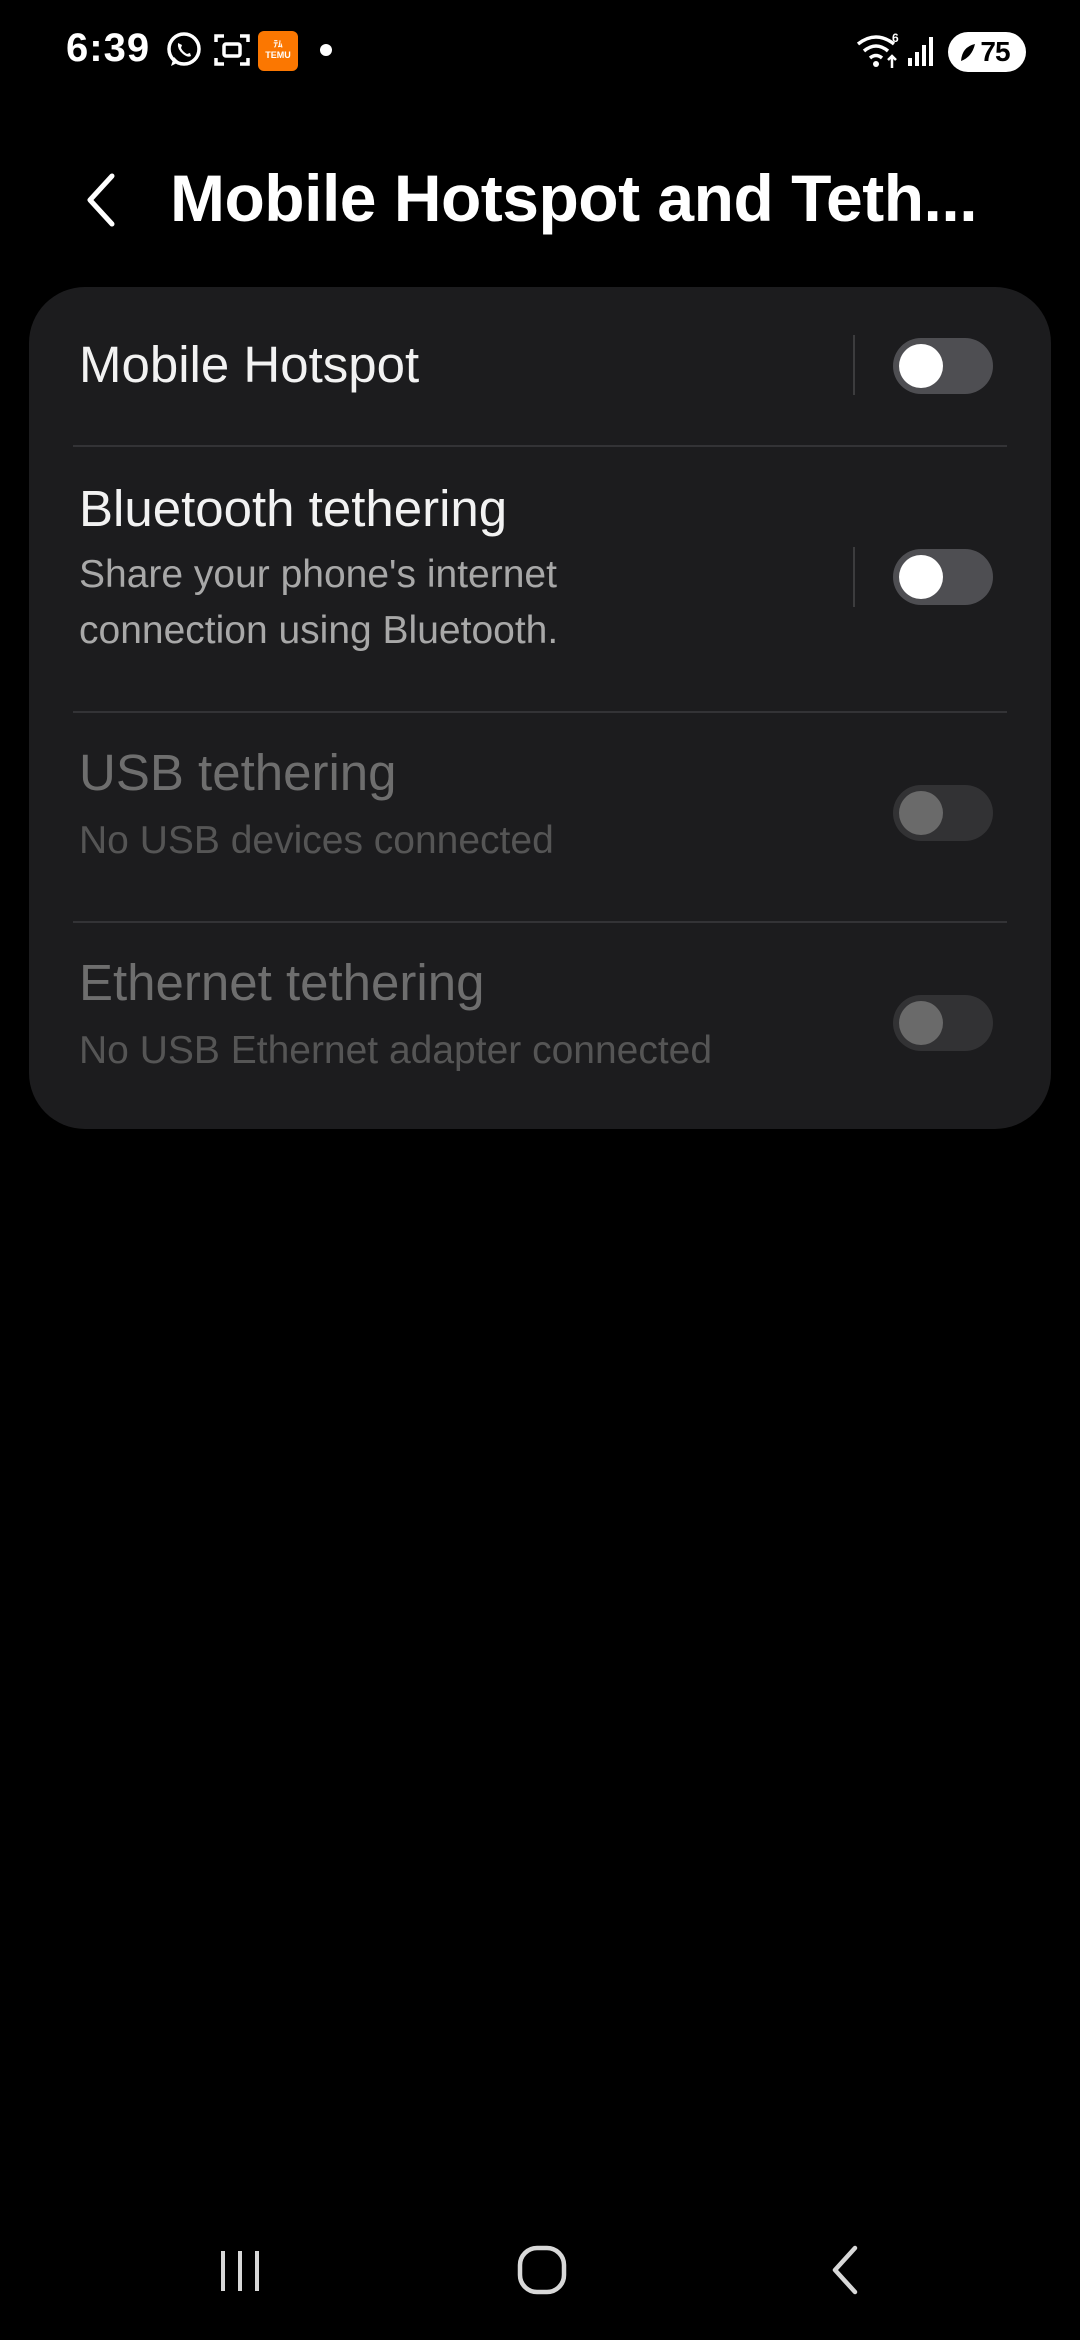 This screenshot has width=1080, height=2340. I want to click on back-button, so click(100, 200).